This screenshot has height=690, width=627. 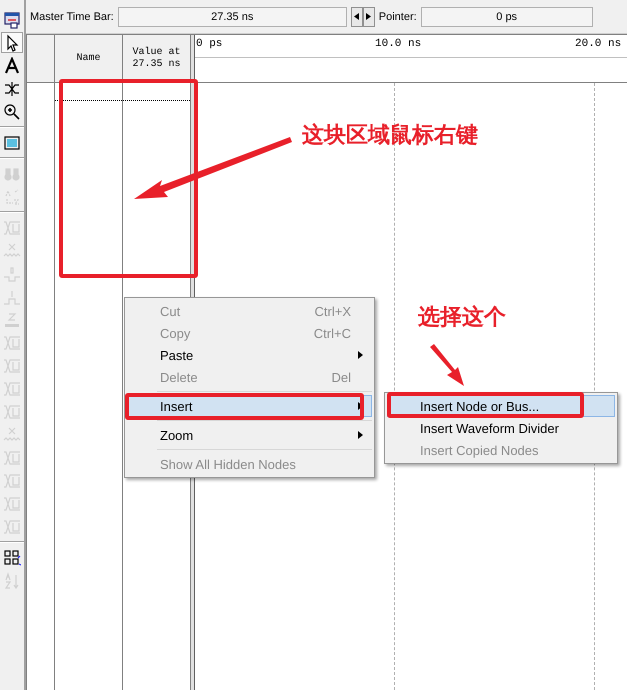 I want to click on pointer-field: 0 ps, so click(x=506, y=16).